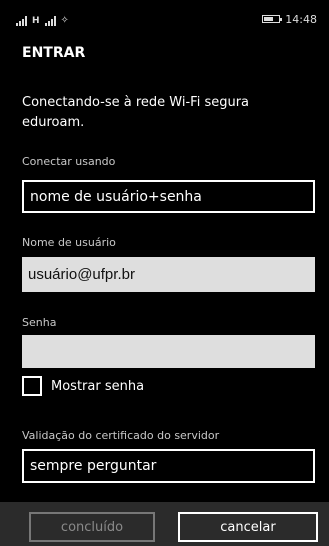 The image size is (329, 546). I want to click on signal-strength-icon, so click(21, 21).